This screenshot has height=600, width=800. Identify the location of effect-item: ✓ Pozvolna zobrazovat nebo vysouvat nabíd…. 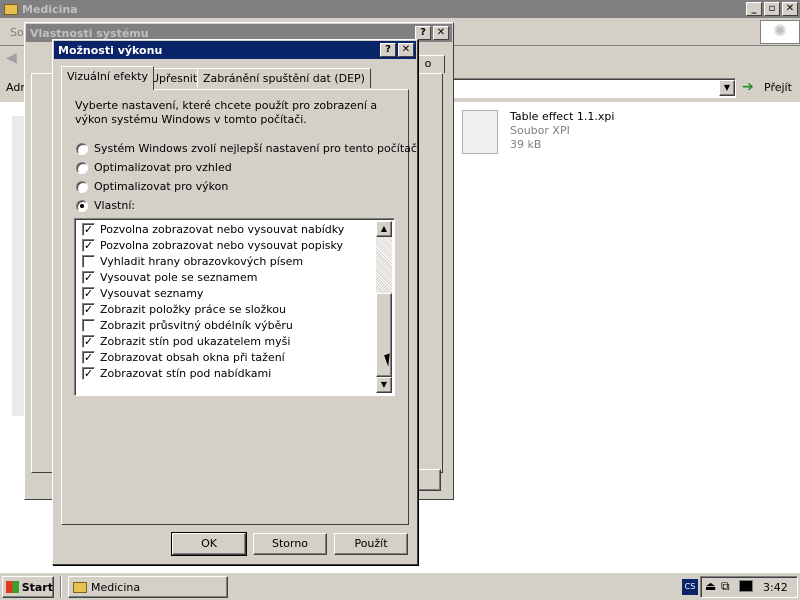
(213, 229).